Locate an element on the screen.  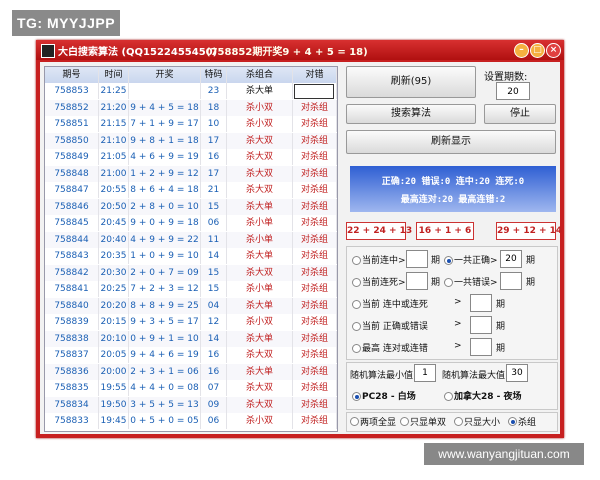
table-row: 758834 19:50 3 + 5 + 5 = 13 09 杀大双 对杀组 is located at coordinates (191, 404).